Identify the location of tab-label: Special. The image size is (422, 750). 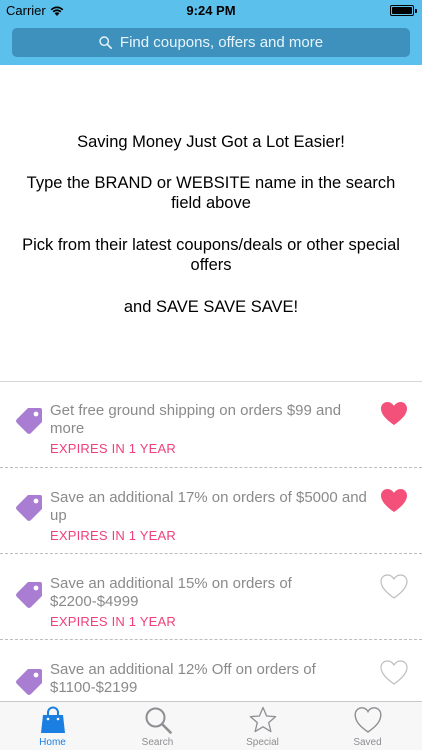
(262, 742).